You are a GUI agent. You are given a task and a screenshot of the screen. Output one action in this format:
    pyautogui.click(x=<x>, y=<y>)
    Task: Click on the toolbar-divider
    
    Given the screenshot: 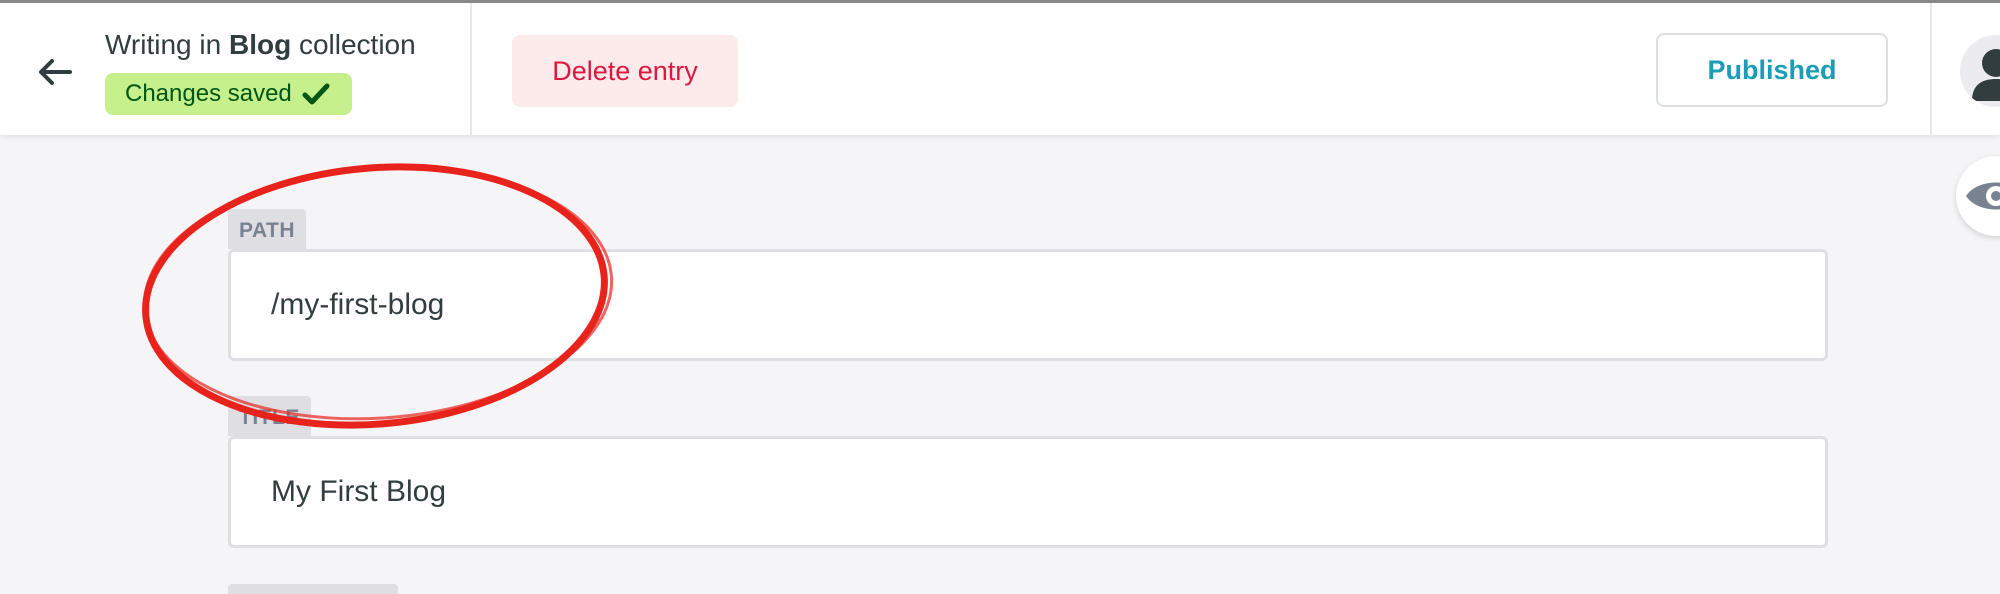 What is the action you would take?
    pyautogui.click(x=471, y=69)
    